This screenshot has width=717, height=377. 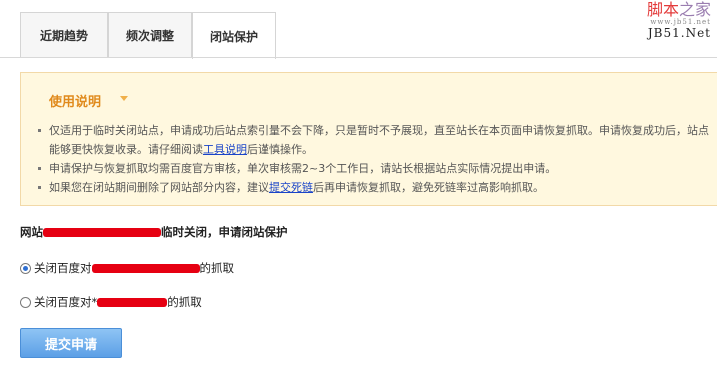 I want to click on option-close-crawl-2: 关闭百度对* 的抓取, so click(x=111, y=302).